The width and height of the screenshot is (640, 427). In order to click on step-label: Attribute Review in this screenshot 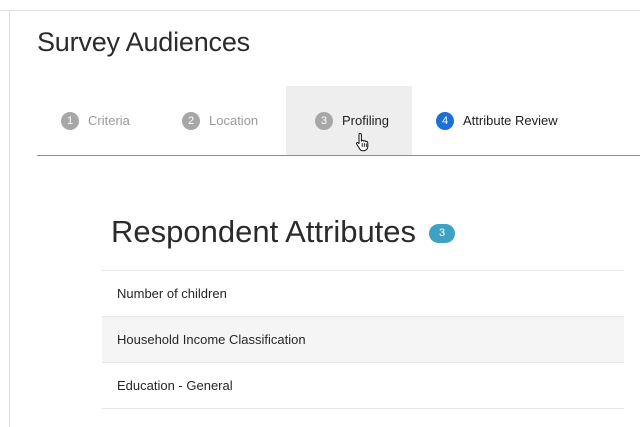, I will do `click(510, 120)`.